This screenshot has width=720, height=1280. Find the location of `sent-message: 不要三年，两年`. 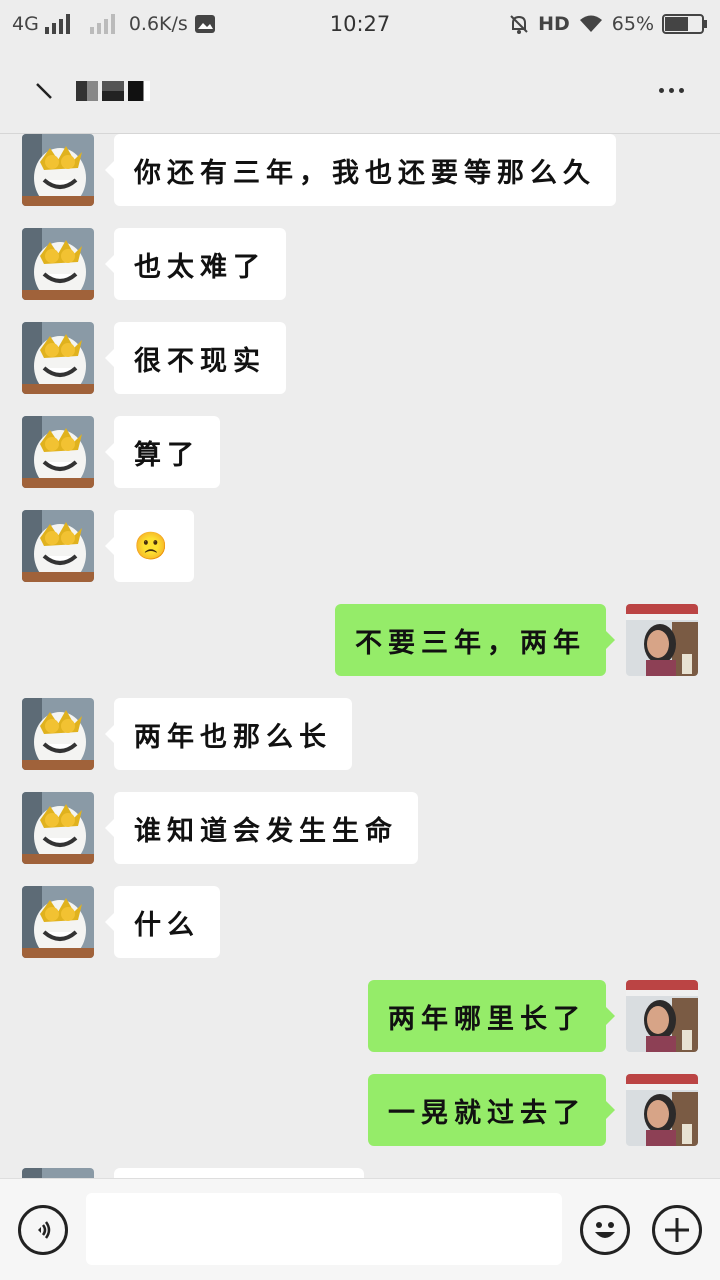

sent-message: 不要三年，两年 is located at coordinates (360, 640).